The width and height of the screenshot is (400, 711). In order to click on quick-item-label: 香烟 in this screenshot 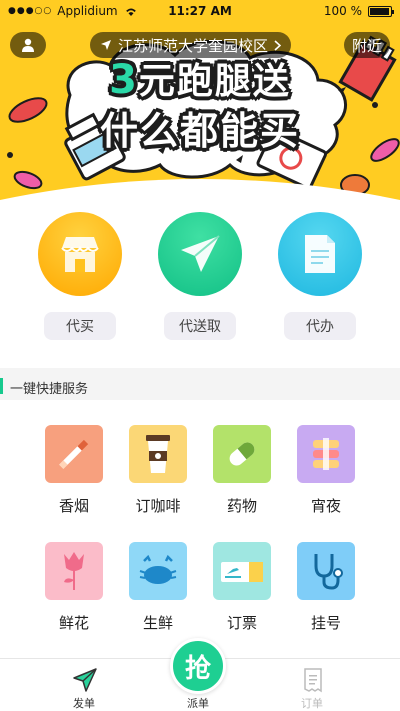, I will do `click(73, 506)`.